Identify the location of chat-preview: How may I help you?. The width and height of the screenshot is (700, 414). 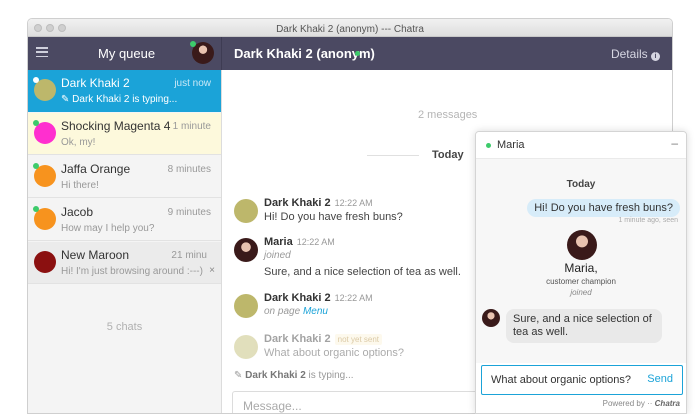
(108, 228).